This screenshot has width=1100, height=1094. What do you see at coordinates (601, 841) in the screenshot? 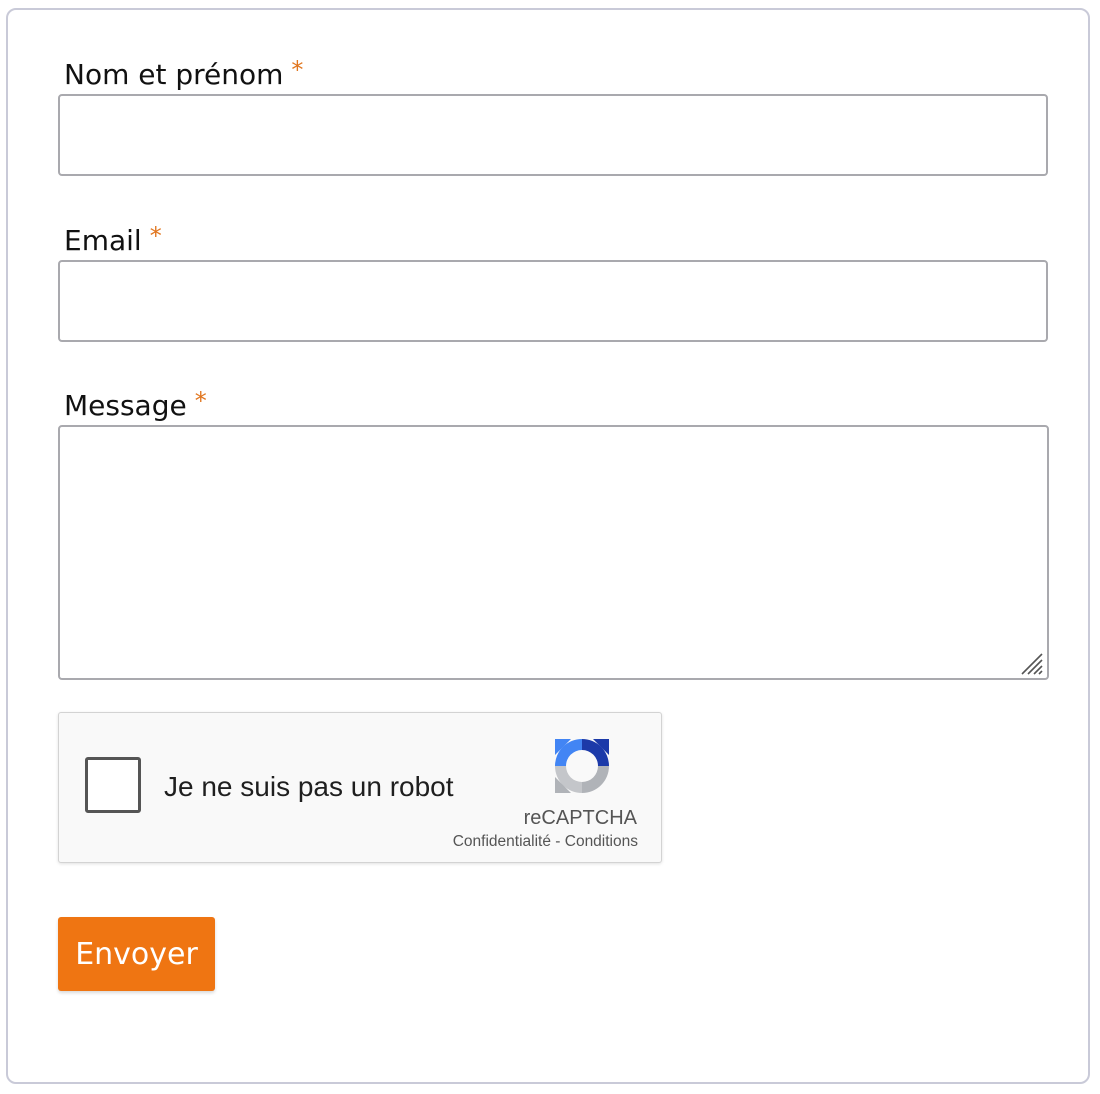
I see `recaptcha-terms-link: Conditions` at bounding box center [601, 841].